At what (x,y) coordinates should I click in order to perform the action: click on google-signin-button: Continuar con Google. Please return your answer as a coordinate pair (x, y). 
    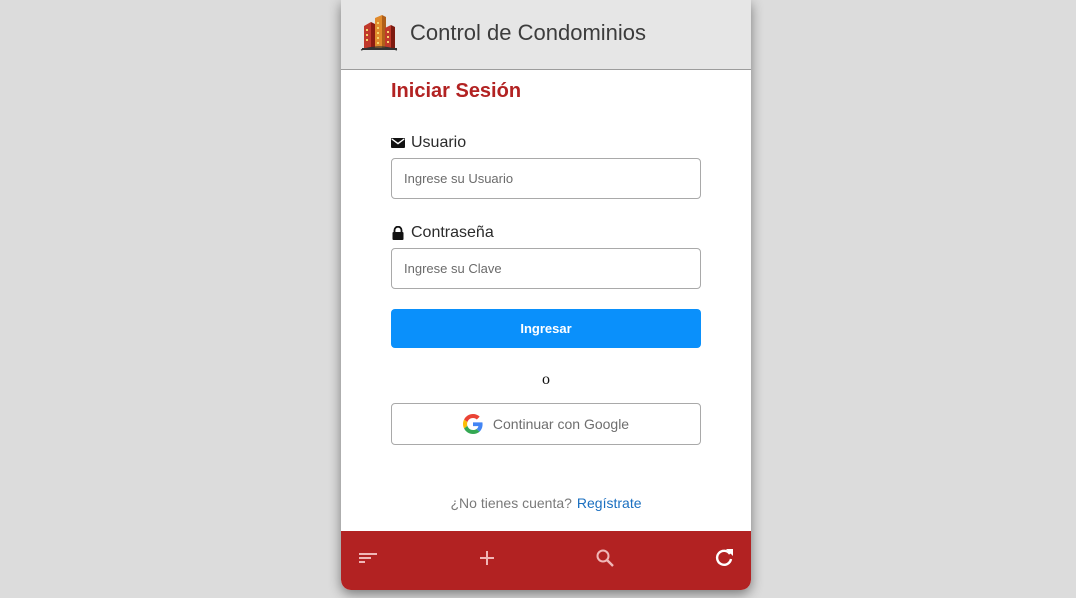
    Looking at the image, I should click on (546, 424).